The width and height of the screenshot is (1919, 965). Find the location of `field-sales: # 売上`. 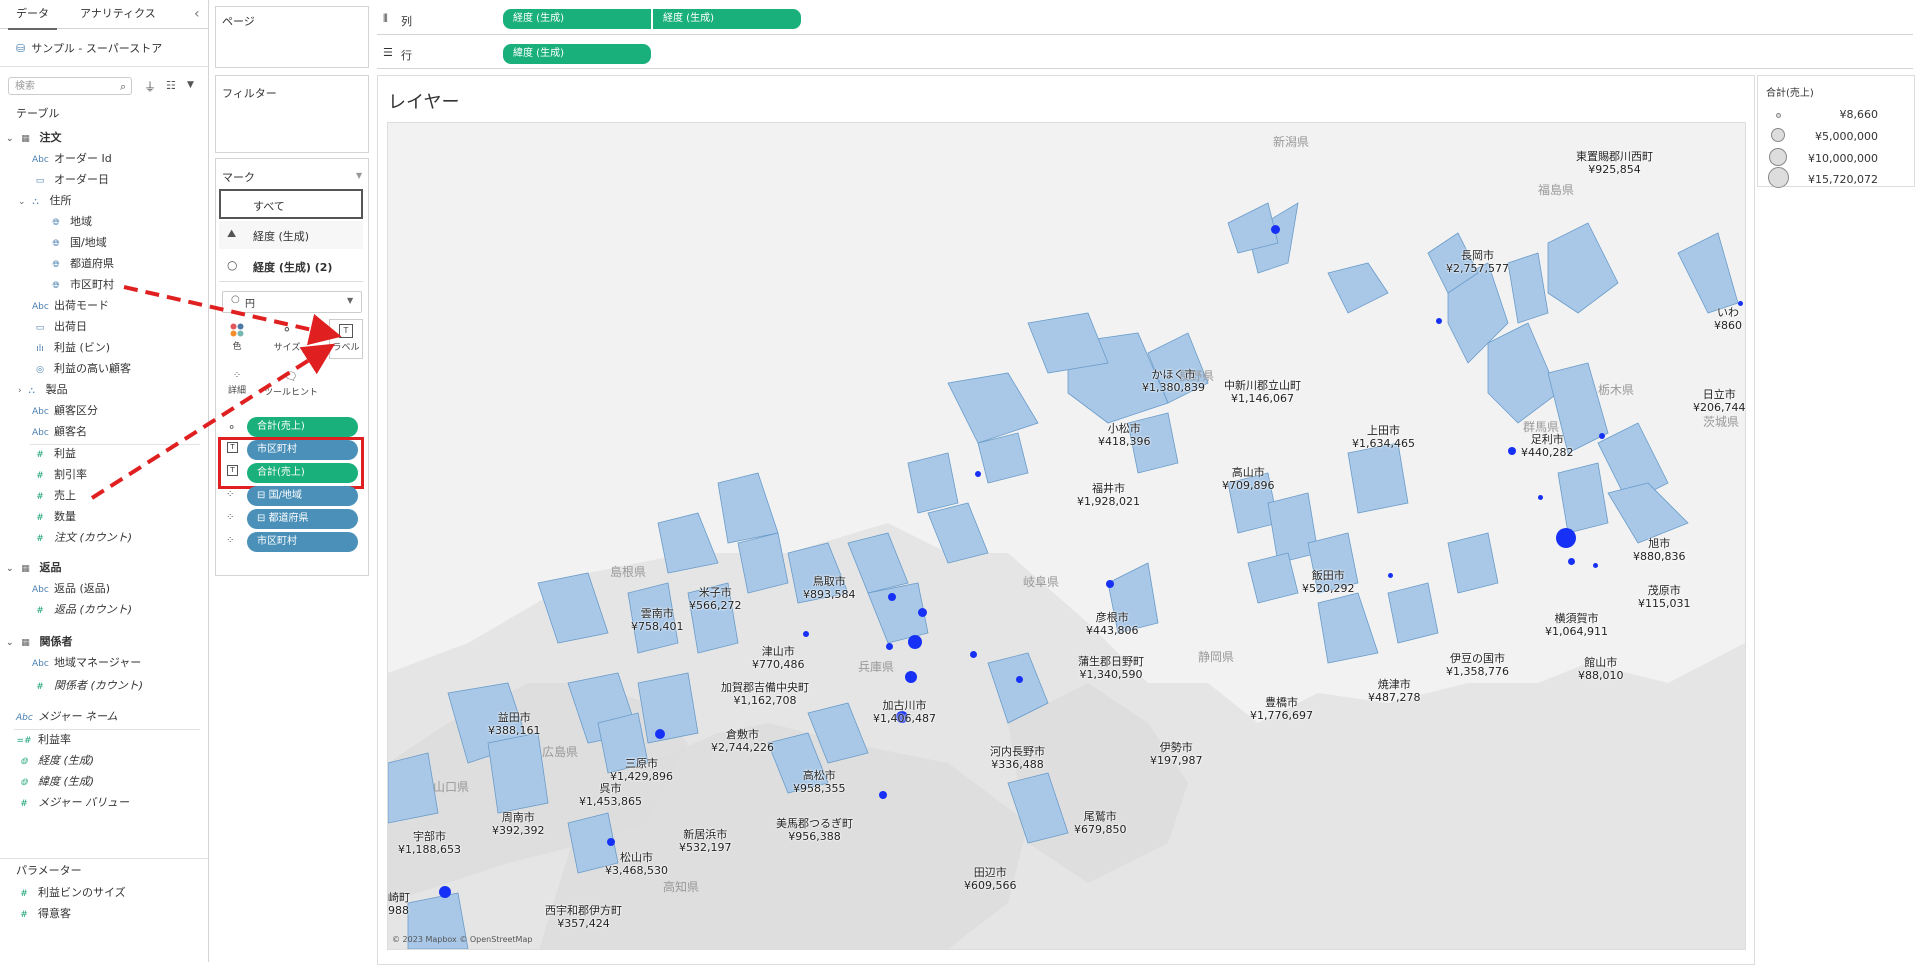

field-sales: # 売上 is located at coordinates (54, 496).